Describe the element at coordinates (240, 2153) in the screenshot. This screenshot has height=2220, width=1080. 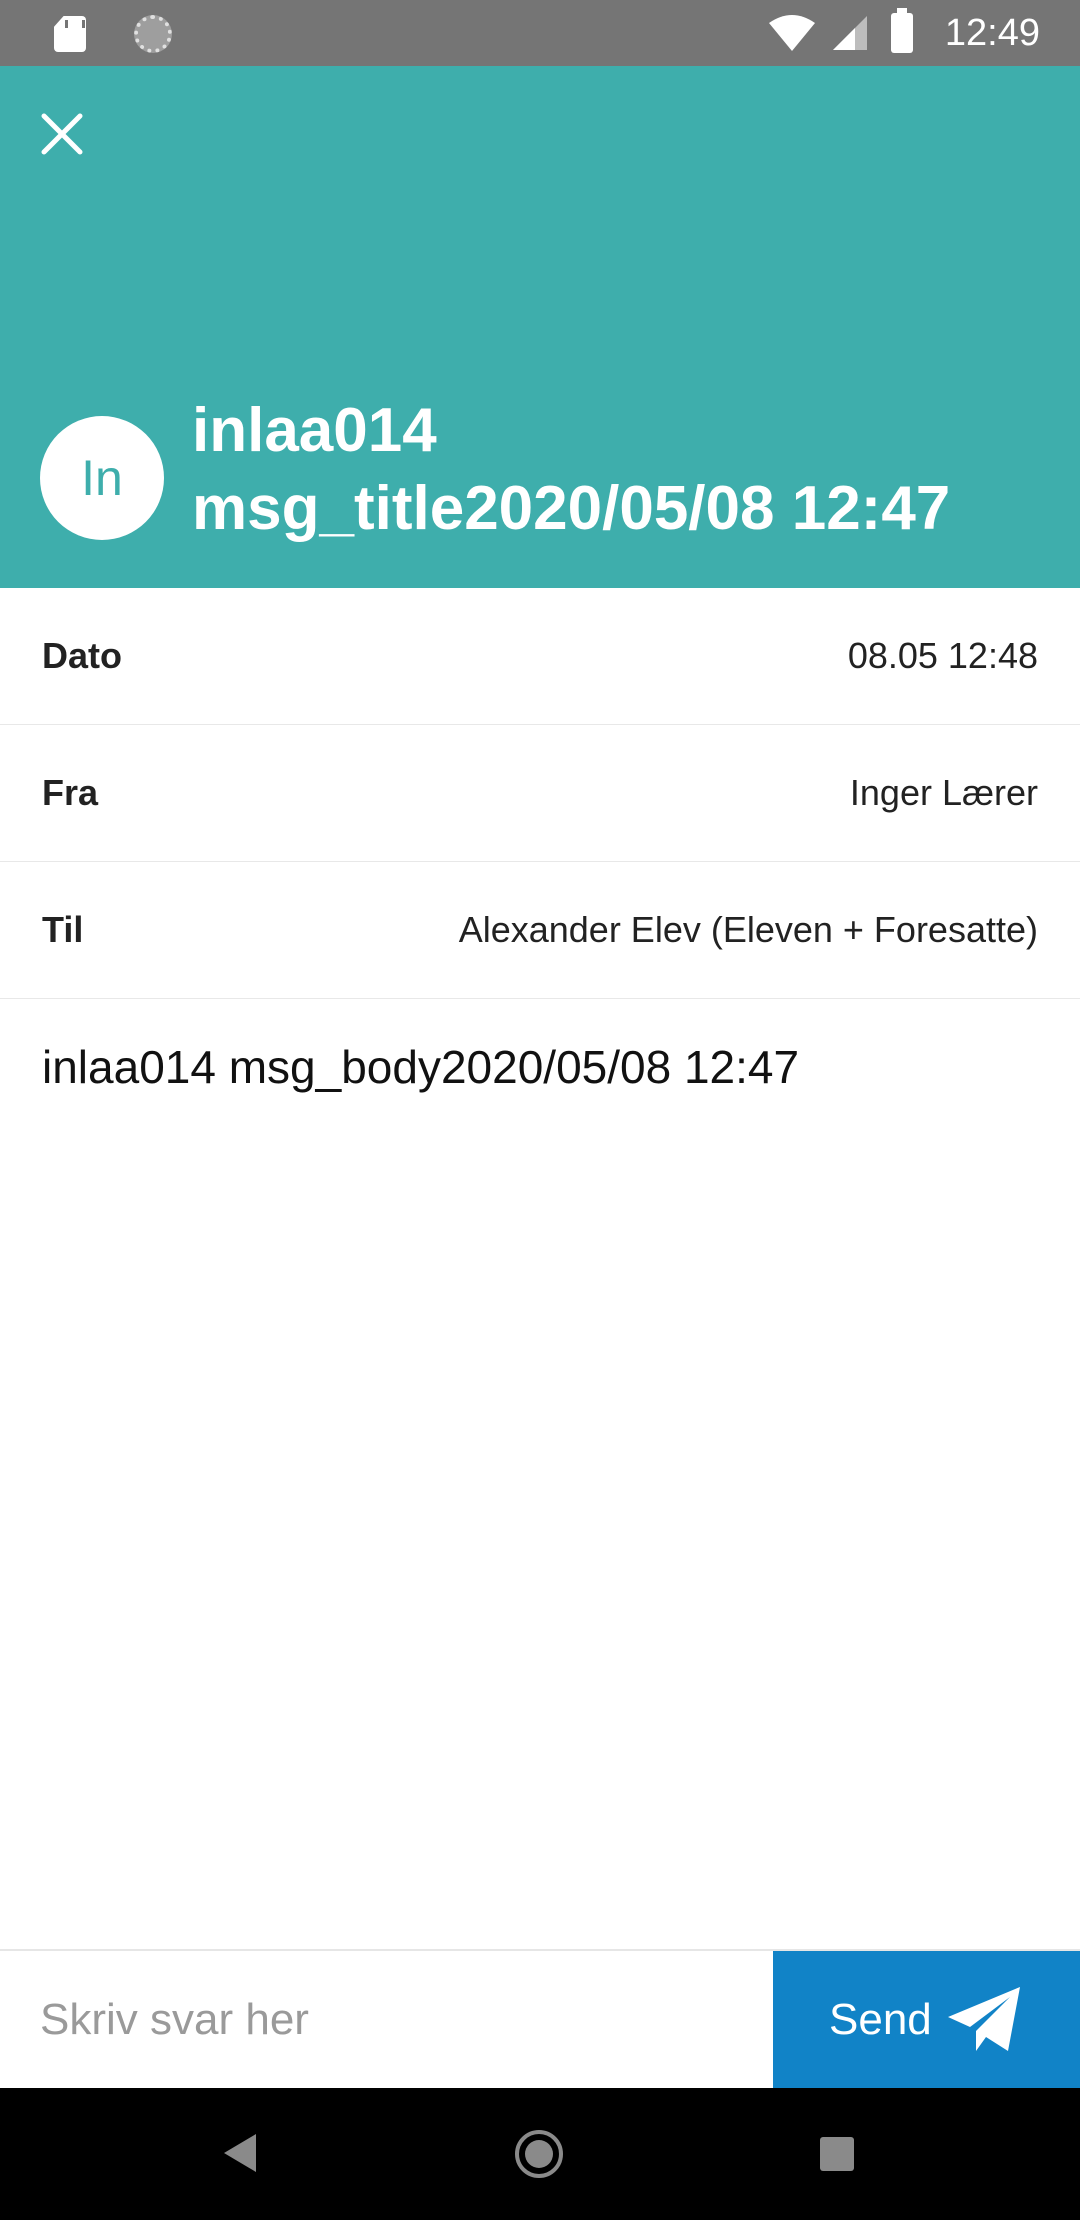
I see `back-icon` at that location.